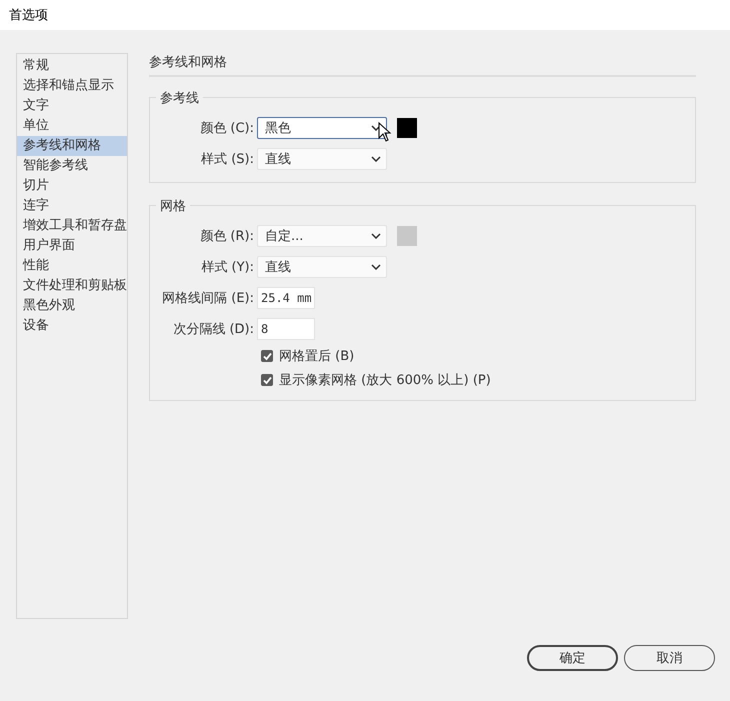 The image size is (730, 701). What do you see at coordinates (422, 65) in the screenshot?
I see `section-title: 参考线和网格` at bounding box center [422, 65].